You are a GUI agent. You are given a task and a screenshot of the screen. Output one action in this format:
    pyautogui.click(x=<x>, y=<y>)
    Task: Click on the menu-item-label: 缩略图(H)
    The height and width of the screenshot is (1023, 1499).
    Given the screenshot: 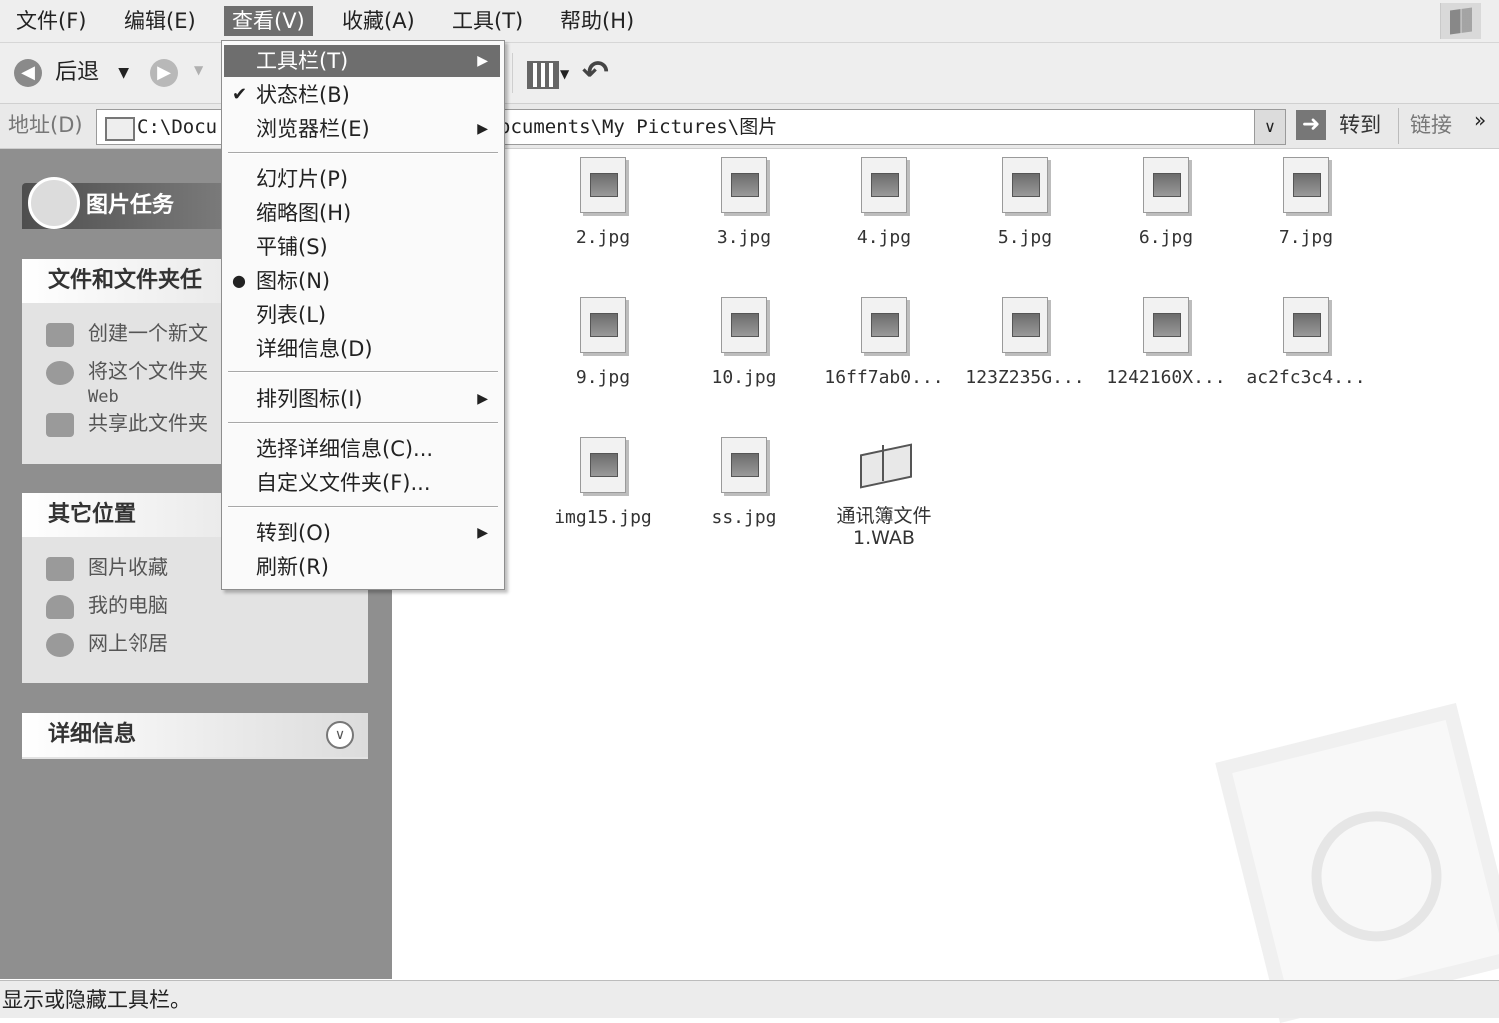 What is the action you would take?
    pyautogui.click(x=304, y=213)
    